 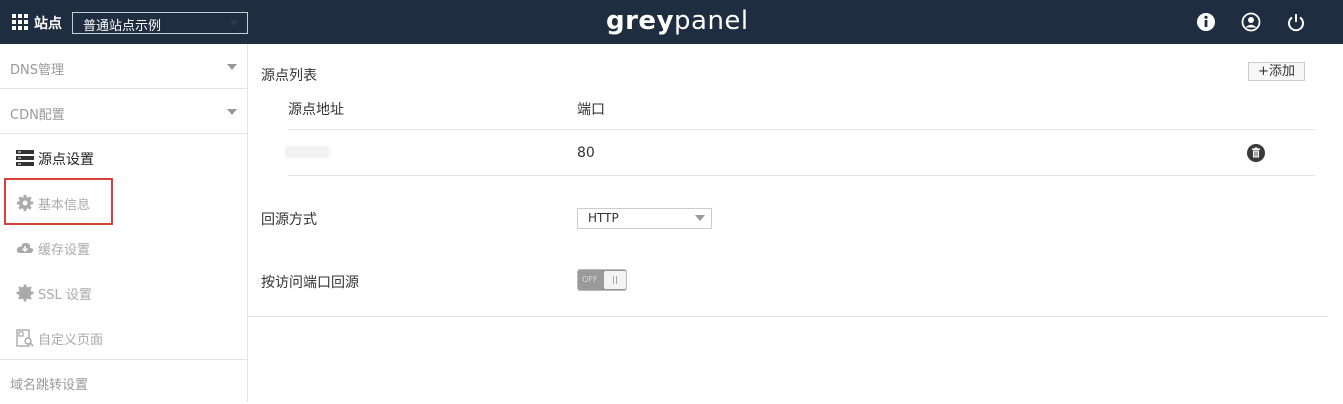 What do you see at coordinates (307, 152) in the screenshot?
I see `origin-address-redacted` at bounding box center [307, 152].